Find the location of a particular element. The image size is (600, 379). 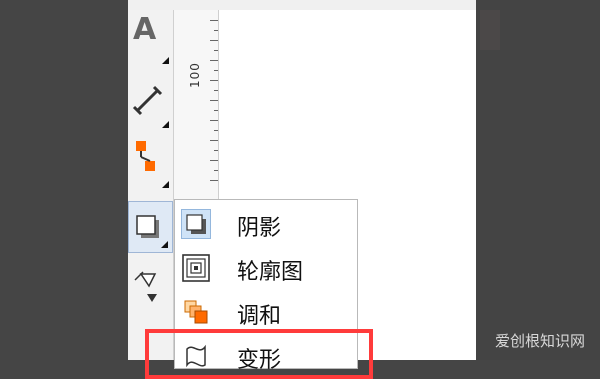

dimension-icon is located at coordinates (147, 100).